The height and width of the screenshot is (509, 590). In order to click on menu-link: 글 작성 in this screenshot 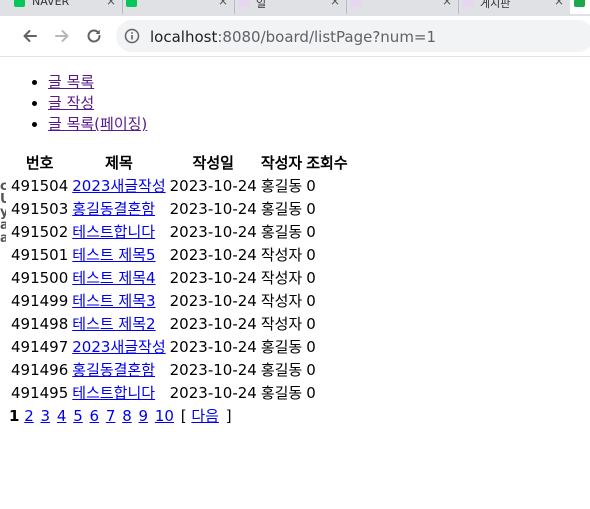, I will do `click(71, 103)`.